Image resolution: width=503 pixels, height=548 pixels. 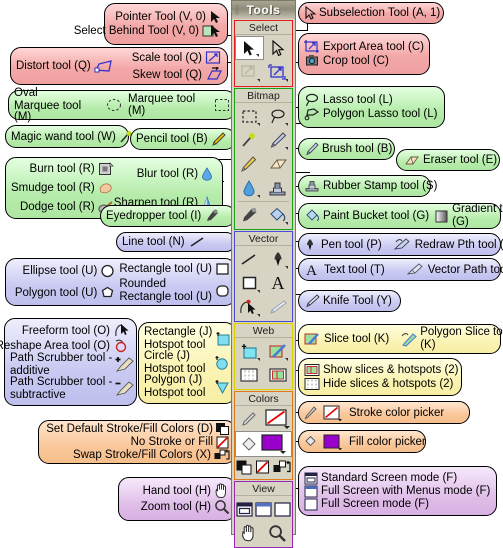 What do you see at coordinates (278, 419) in the screenshot?
I see `stroke-color-well` at bounding box center [278, 419].